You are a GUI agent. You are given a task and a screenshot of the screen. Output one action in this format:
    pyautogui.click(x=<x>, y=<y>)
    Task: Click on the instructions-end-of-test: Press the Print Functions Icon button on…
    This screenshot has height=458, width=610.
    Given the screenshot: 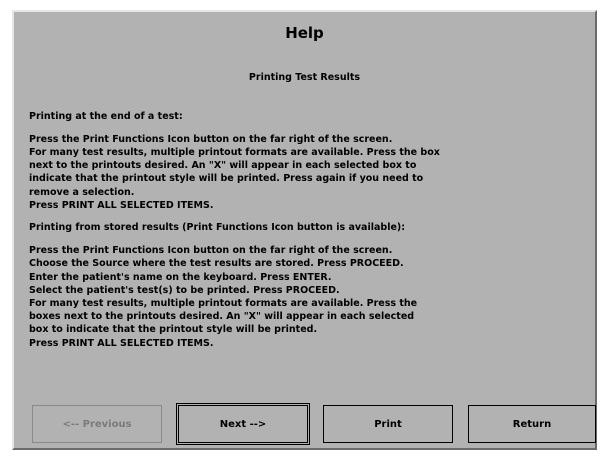 What is the action you would take?
    pyautogui.click(x=234, y=172)
    